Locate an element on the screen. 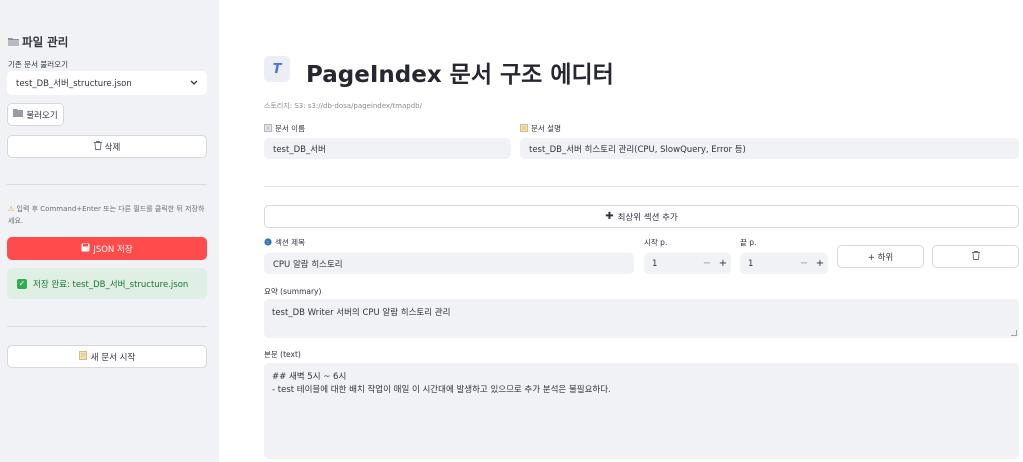  section-title-label-text: 섹션 제목 is located at coordinates (290, 242).